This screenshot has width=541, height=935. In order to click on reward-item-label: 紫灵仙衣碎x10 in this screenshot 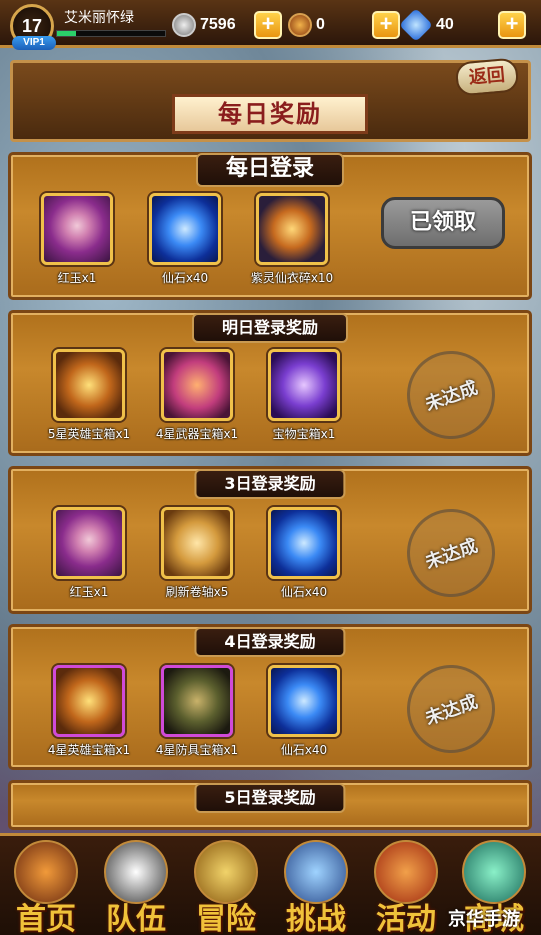, I will do `click(292, 278)`.